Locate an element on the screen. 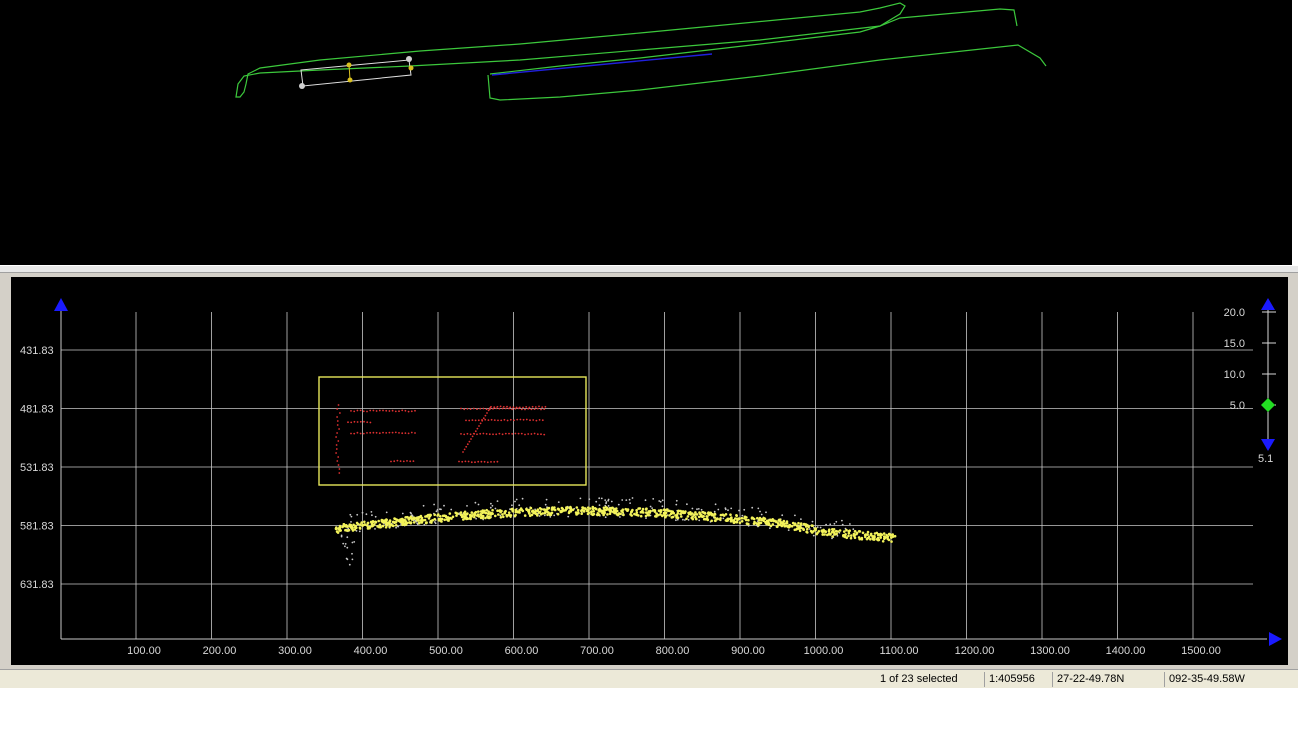 This screenshot has width=1298, height=746. x-axis-label: 1100.00 is located at coordinates (899, 651).